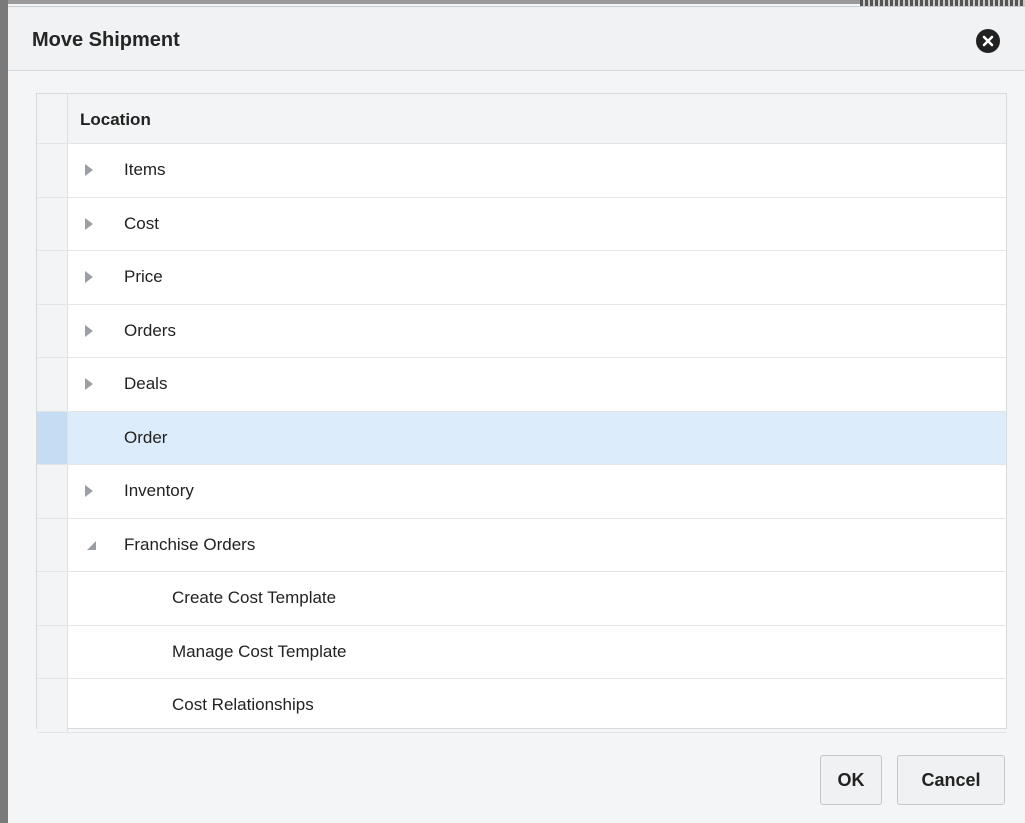 This screenshot has width=1025, height=823. I want to click on tree-node-label: Order, so click(146, 437).